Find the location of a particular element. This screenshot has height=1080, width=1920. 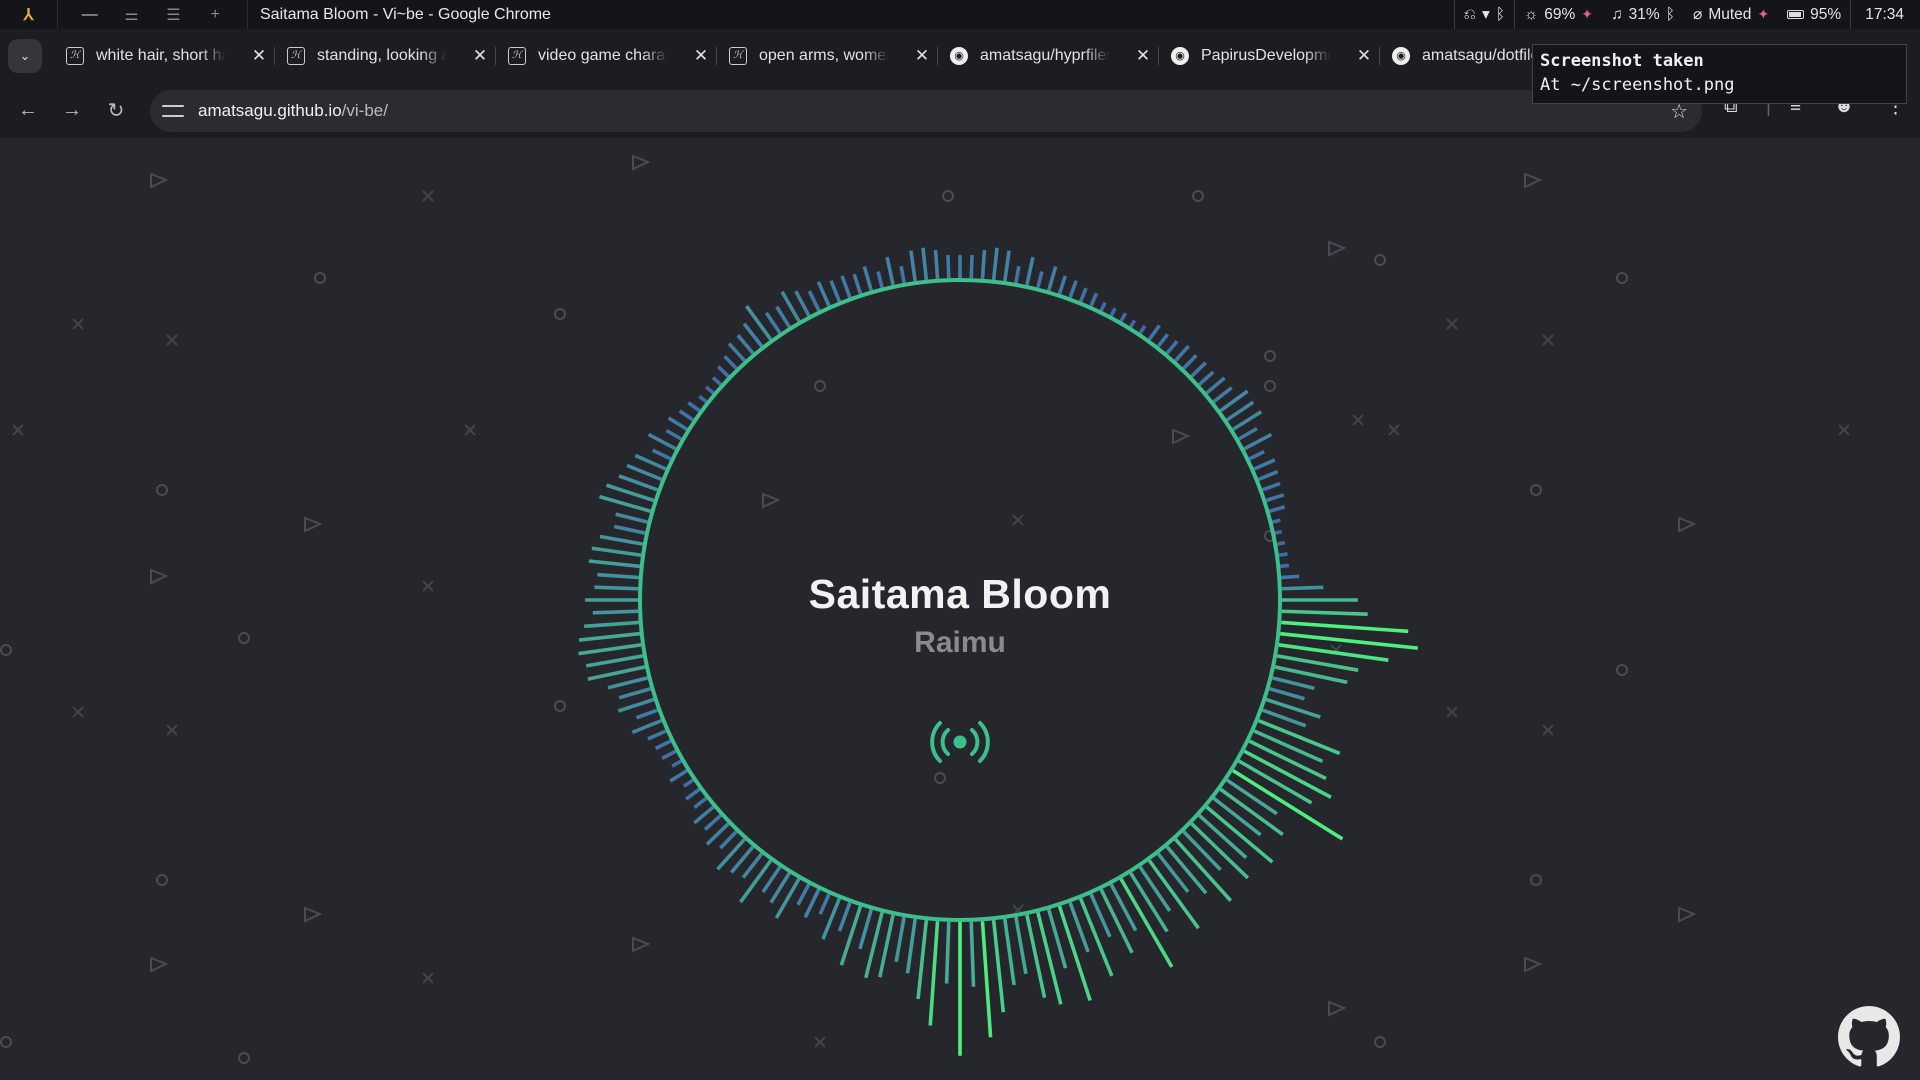

window-controls: — ⚌ ☰ + is located at coordinates (153, 14).